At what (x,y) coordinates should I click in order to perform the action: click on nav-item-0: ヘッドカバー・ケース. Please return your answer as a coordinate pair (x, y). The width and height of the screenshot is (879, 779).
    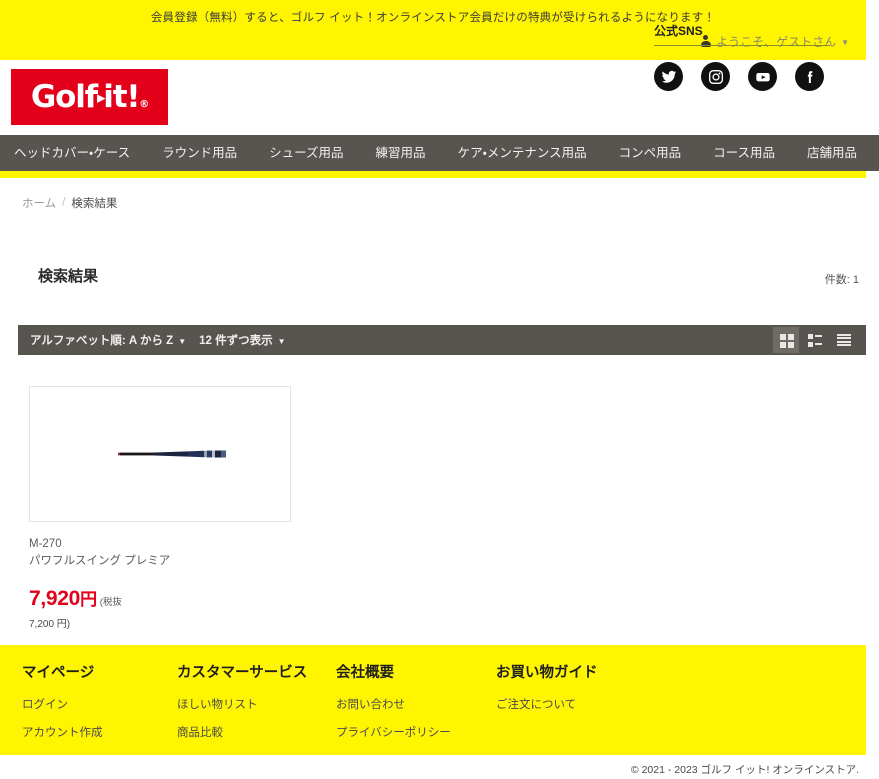
    Looking at the image, I should click on (73, 153).